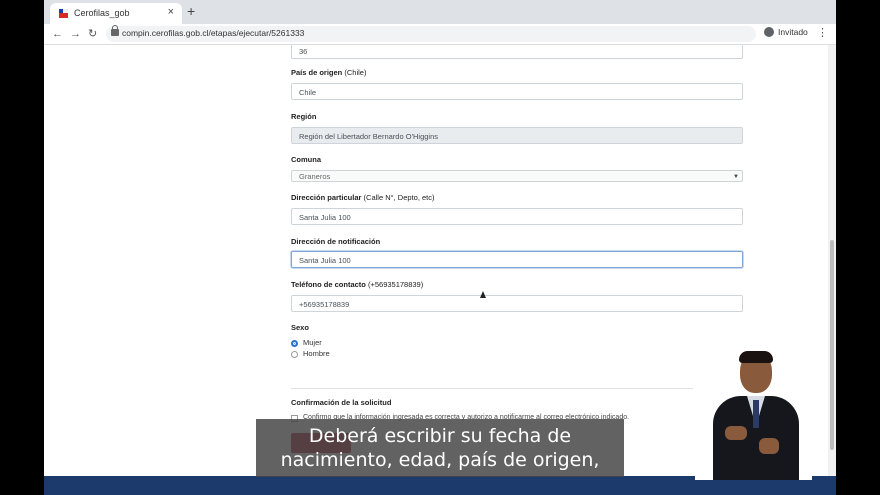  Describe the element at coordinates (517, 135) in the screenshot. I see `region-input: Región del Libertador Bernardo O'Higgins` at that location.